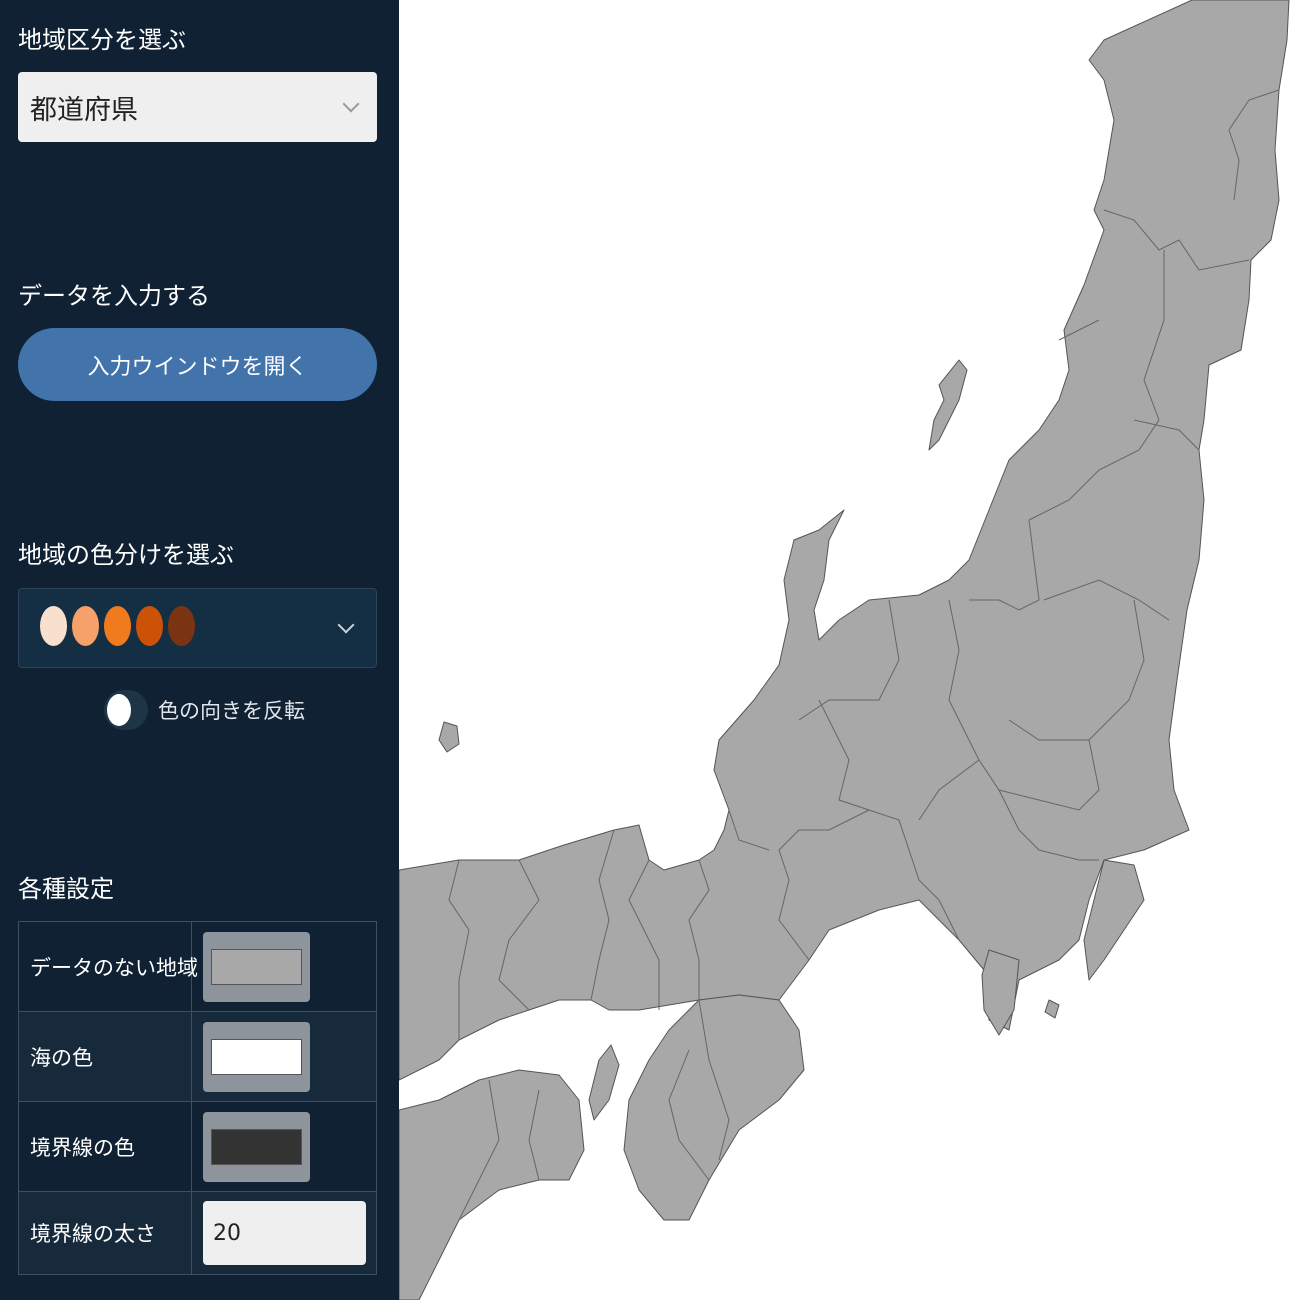 The image size is (1300, 1300). I want to click on settings-table: データのない地域 海の色 境界線の色 境界線の太さ, so click(197, 1098).